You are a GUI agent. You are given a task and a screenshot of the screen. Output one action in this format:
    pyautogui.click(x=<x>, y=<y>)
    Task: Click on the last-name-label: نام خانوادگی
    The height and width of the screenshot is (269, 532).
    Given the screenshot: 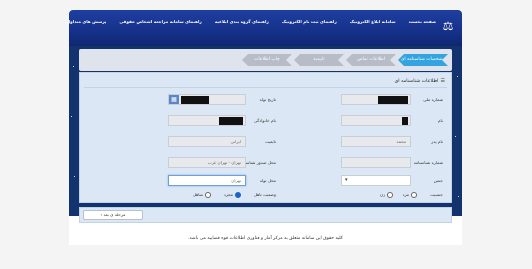 What is the action you would take?
    pyautogui.click(x=264, y=120)
    